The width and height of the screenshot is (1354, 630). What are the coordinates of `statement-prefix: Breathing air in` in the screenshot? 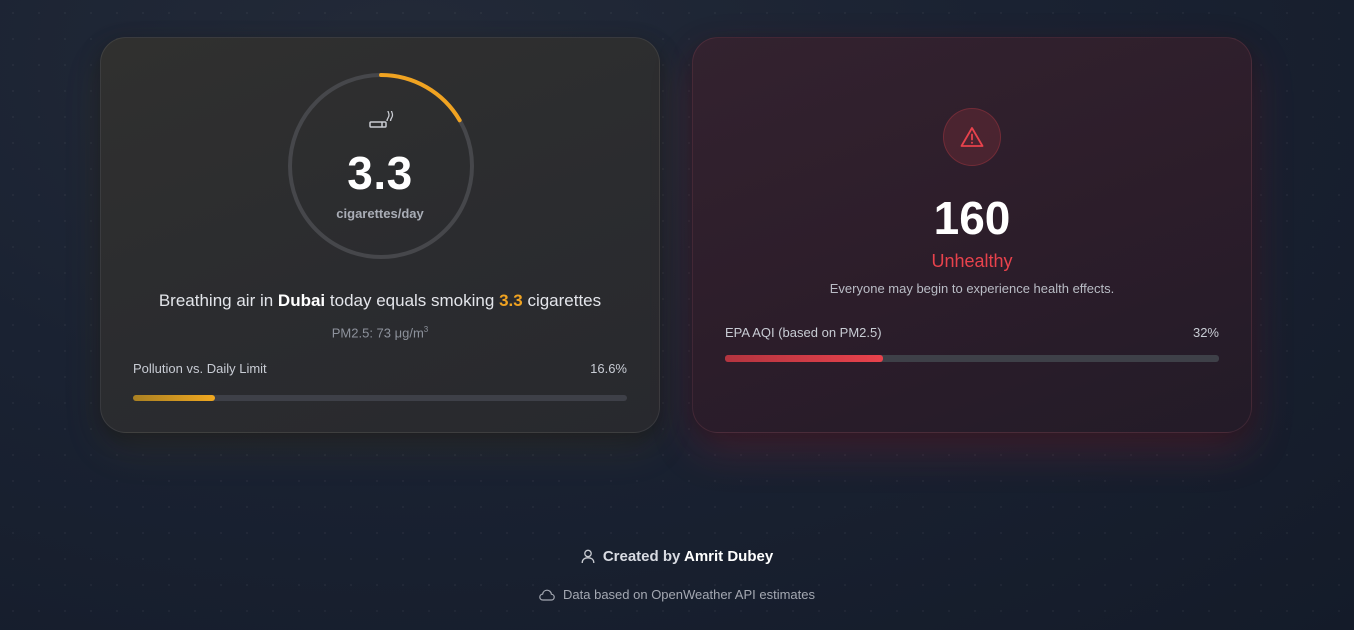 It's located at (216, 300).